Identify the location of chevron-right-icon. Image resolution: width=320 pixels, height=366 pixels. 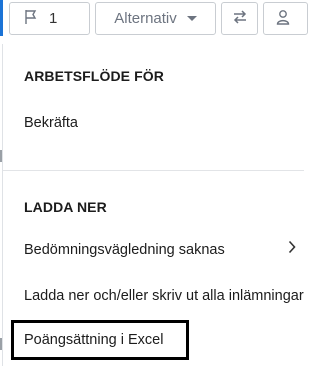
(292, 249).